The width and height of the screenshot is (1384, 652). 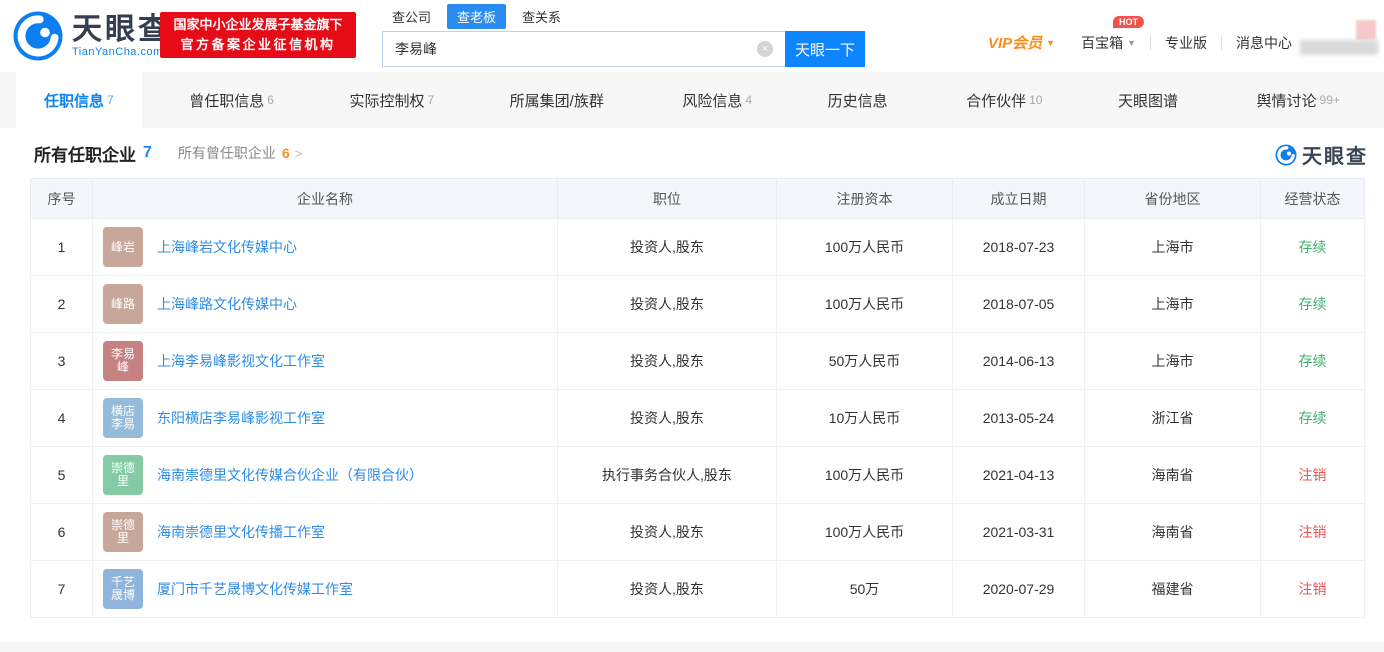 What do you see at coordinates (285, 153) in the screenshot?
I see `former-positions-count: 6` at bounding box center [285, 153].